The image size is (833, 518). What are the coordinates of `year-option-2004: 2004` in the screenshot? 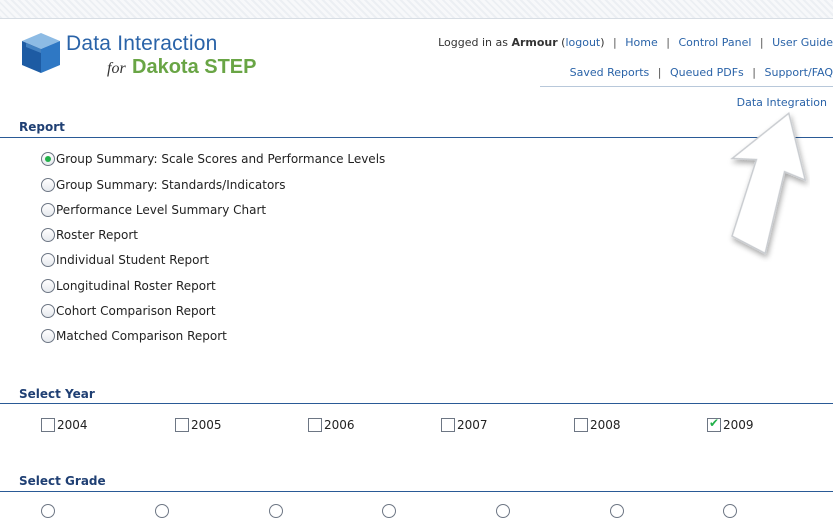 It's located at (64, 425).